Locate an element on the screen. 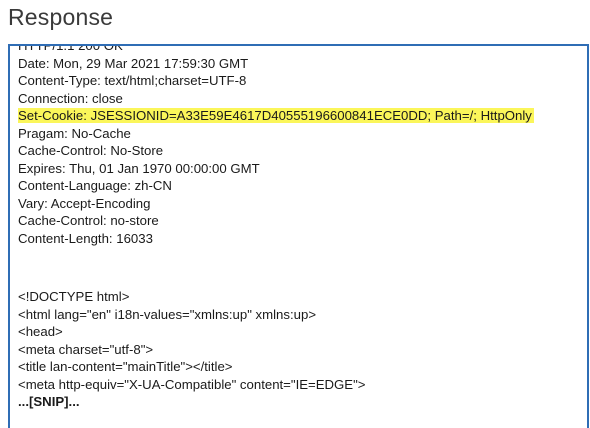  header-pragma: Pragam: No-Cache is located at coordinates (74, 133).